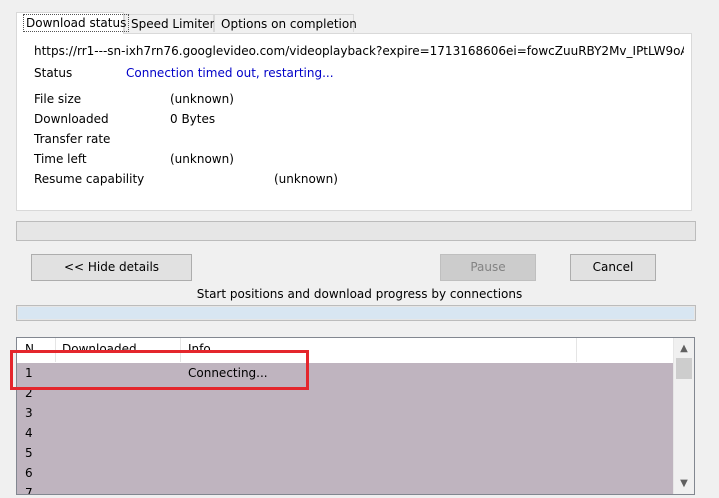 This screenshot has width=719, height=498. I want to click on hide-details-button: << Hide details, so click(111, 267).